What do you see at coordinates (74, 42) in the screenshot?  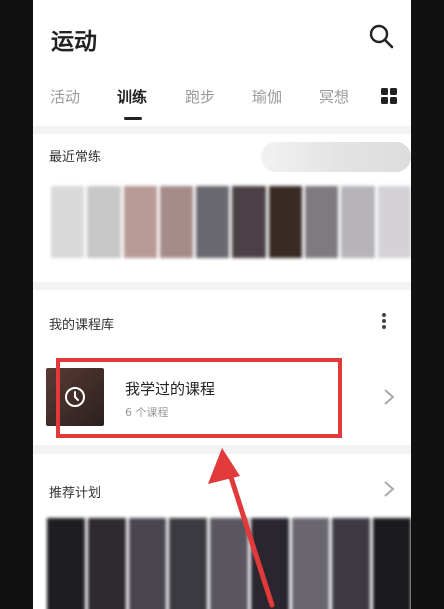 I see `page-title: 运动` at bounding box center [74, 42].